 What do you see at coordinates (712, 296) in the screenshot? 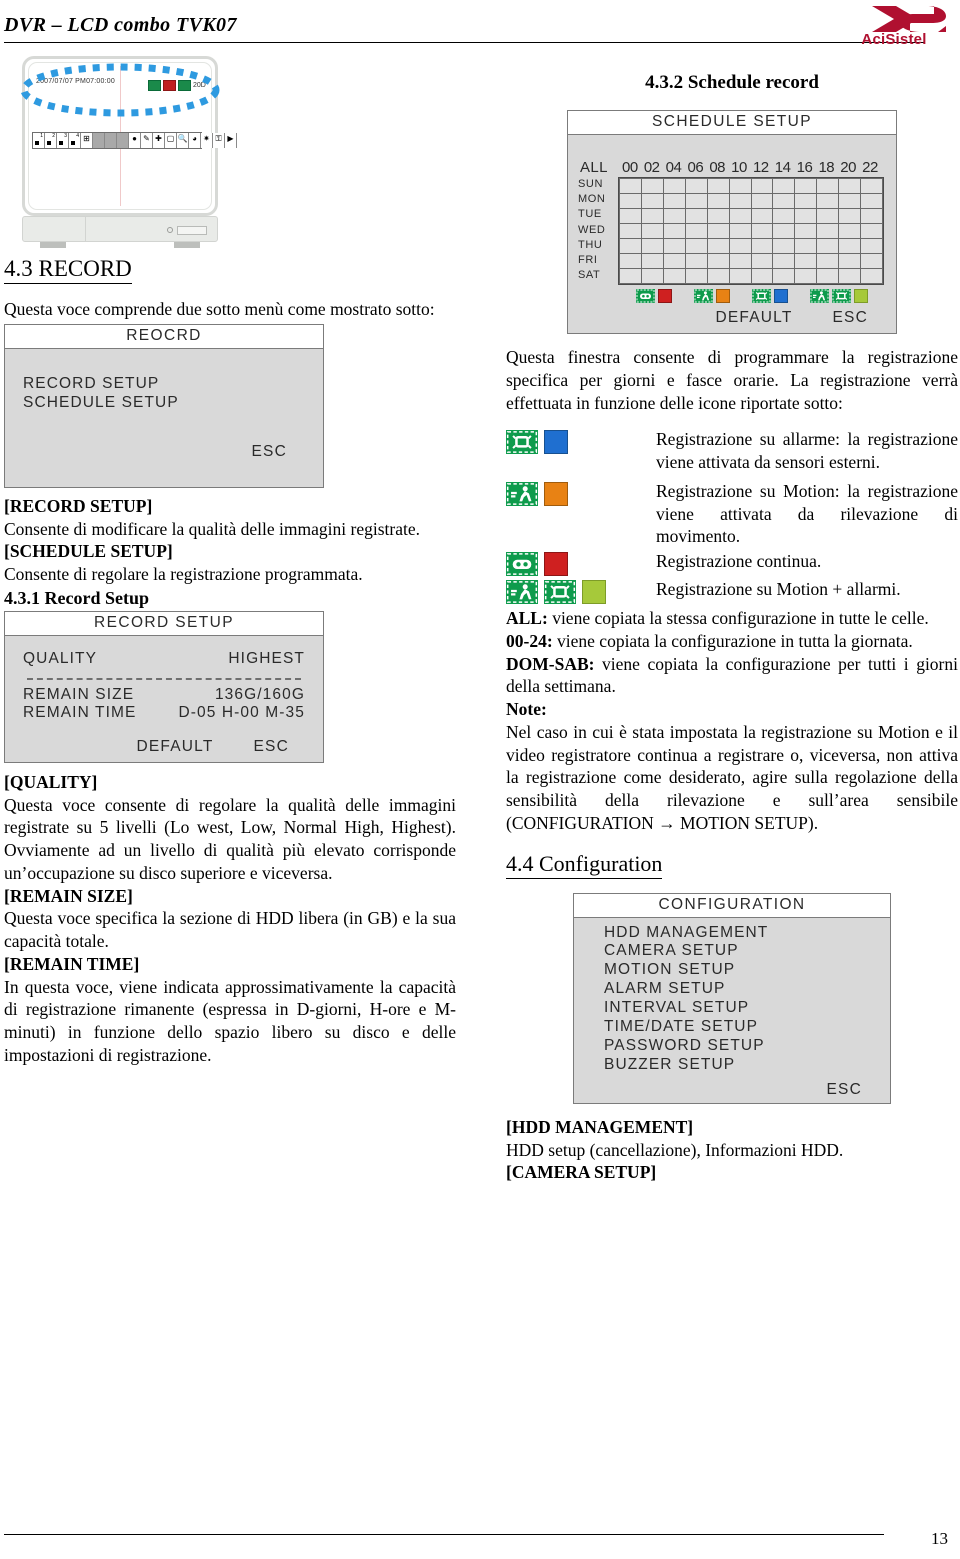
I see `legend-motion` at bounding box center [712, 296].